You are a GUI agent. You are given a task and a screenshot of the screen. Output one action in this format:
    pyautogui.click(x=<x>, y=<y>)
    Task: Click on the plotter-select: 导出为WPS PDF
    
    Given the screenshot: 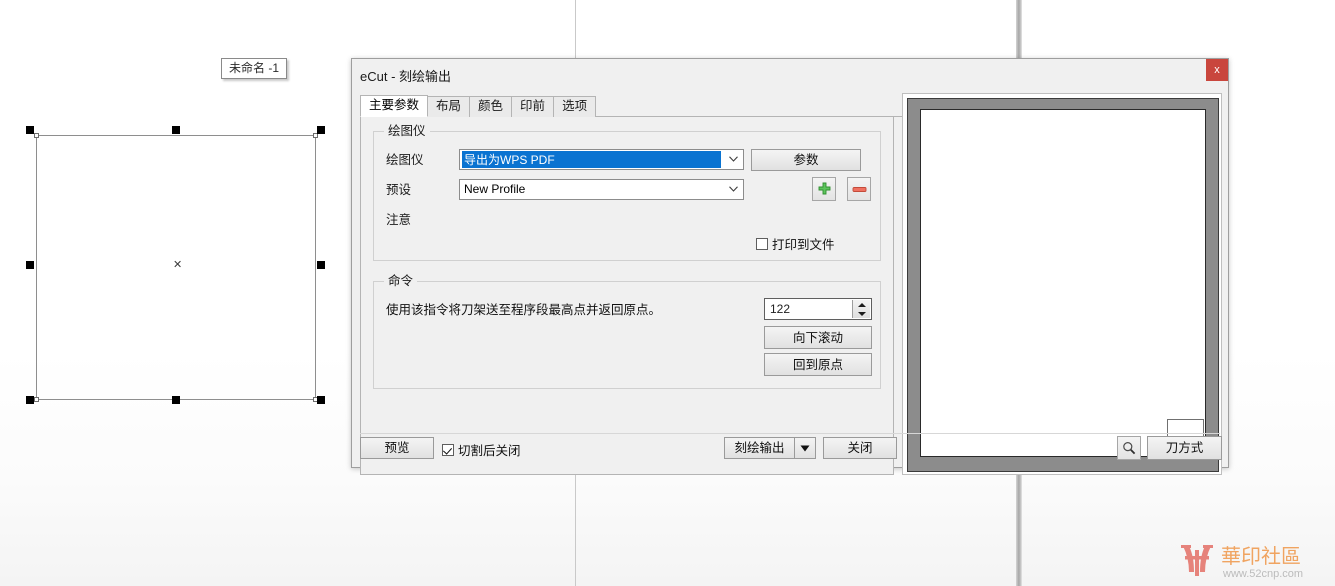 What is the action you would take?
    pyautogui.click(x=601, y=159)
    